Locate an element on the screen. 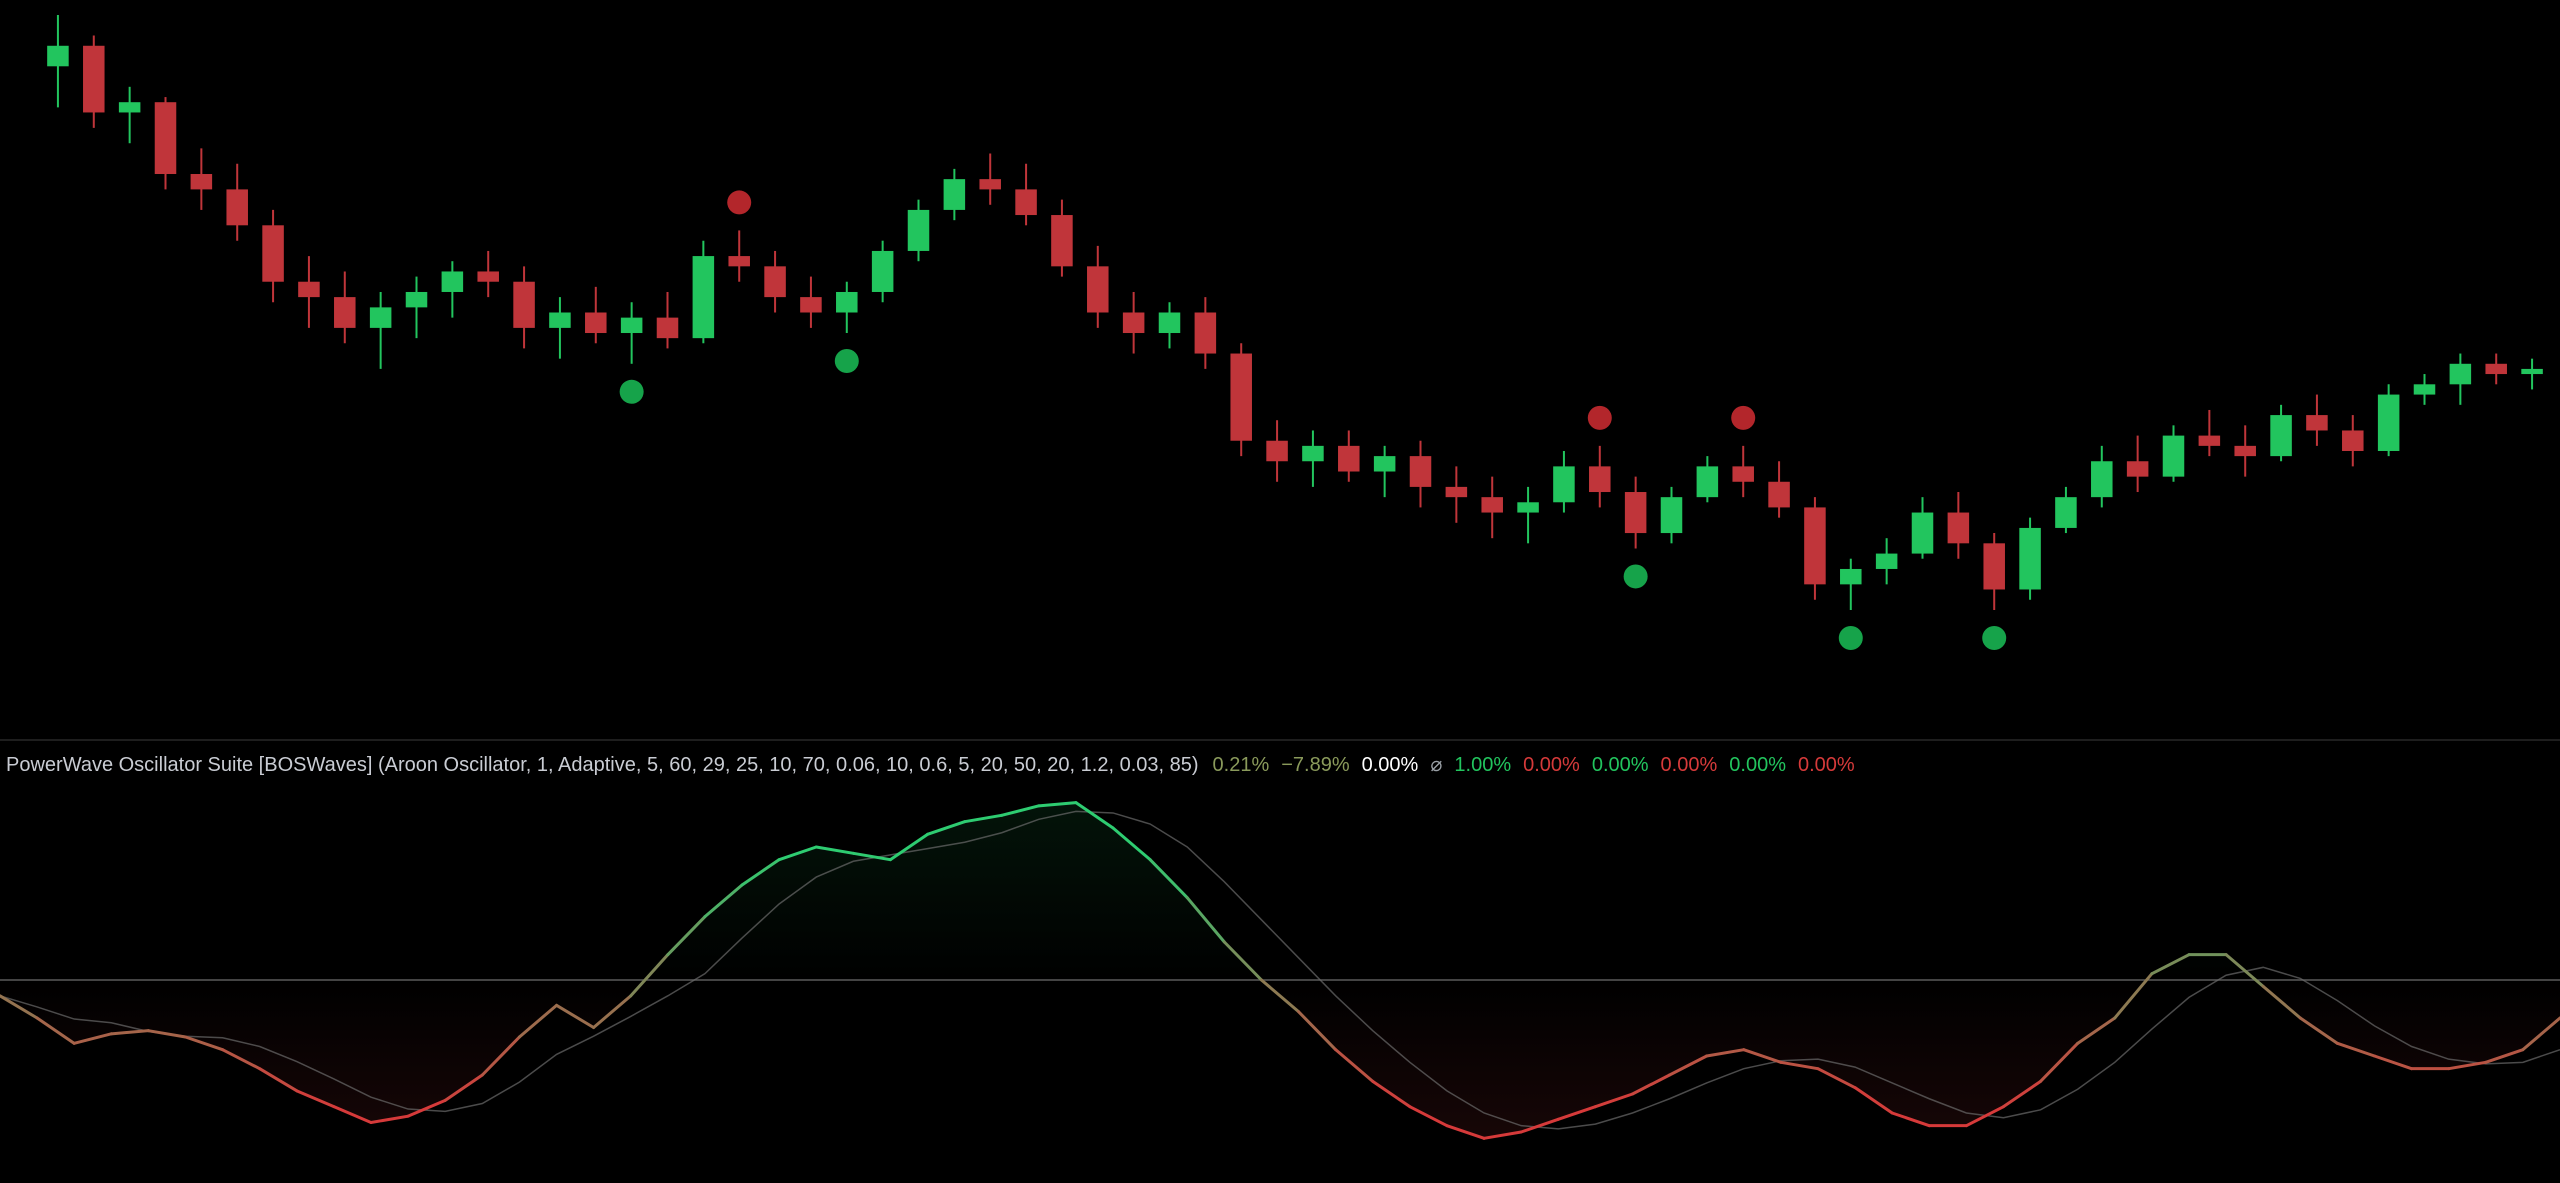 This screenshot has width=2560, height=1183. legend-value-1: 0.21% is located at coordinates (1241, 765).